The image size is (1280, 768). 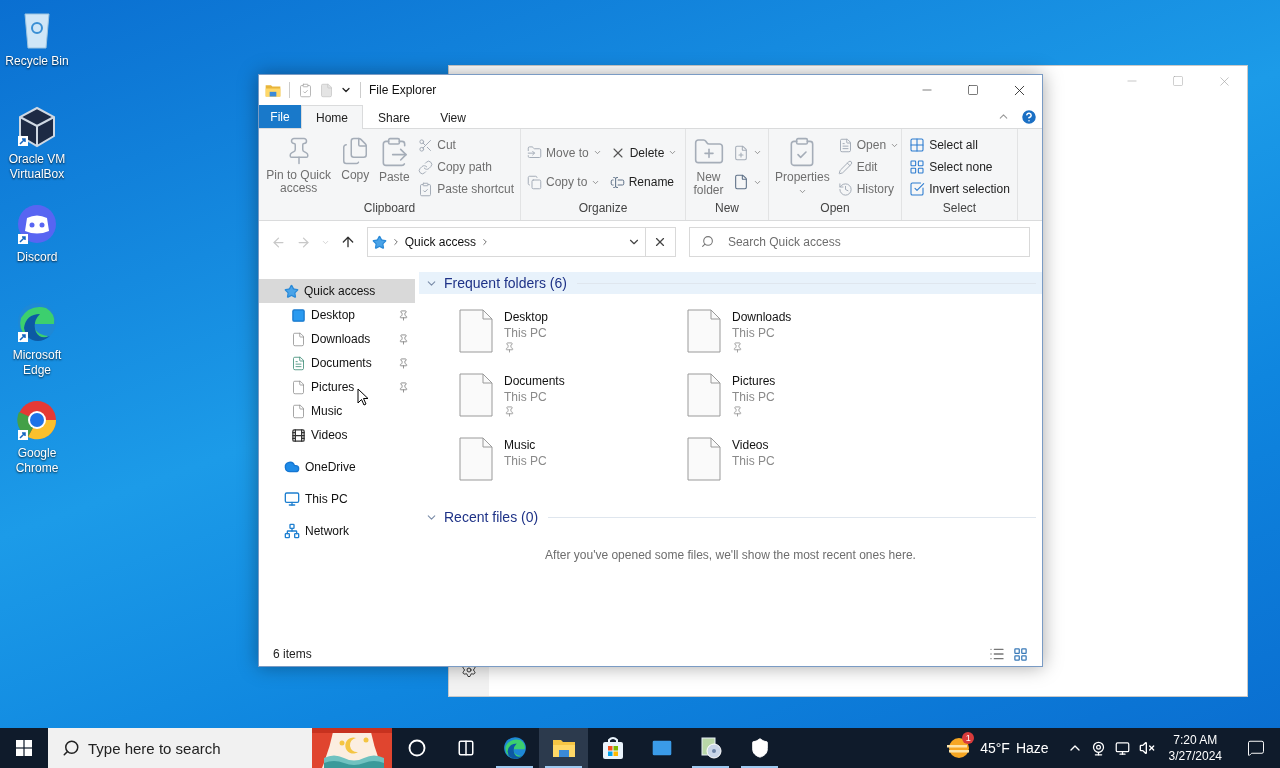 What do you see at coordinates (1099, 748) in the screenshot?
I see `webcam-icon` at bounding box center [1099, 748].